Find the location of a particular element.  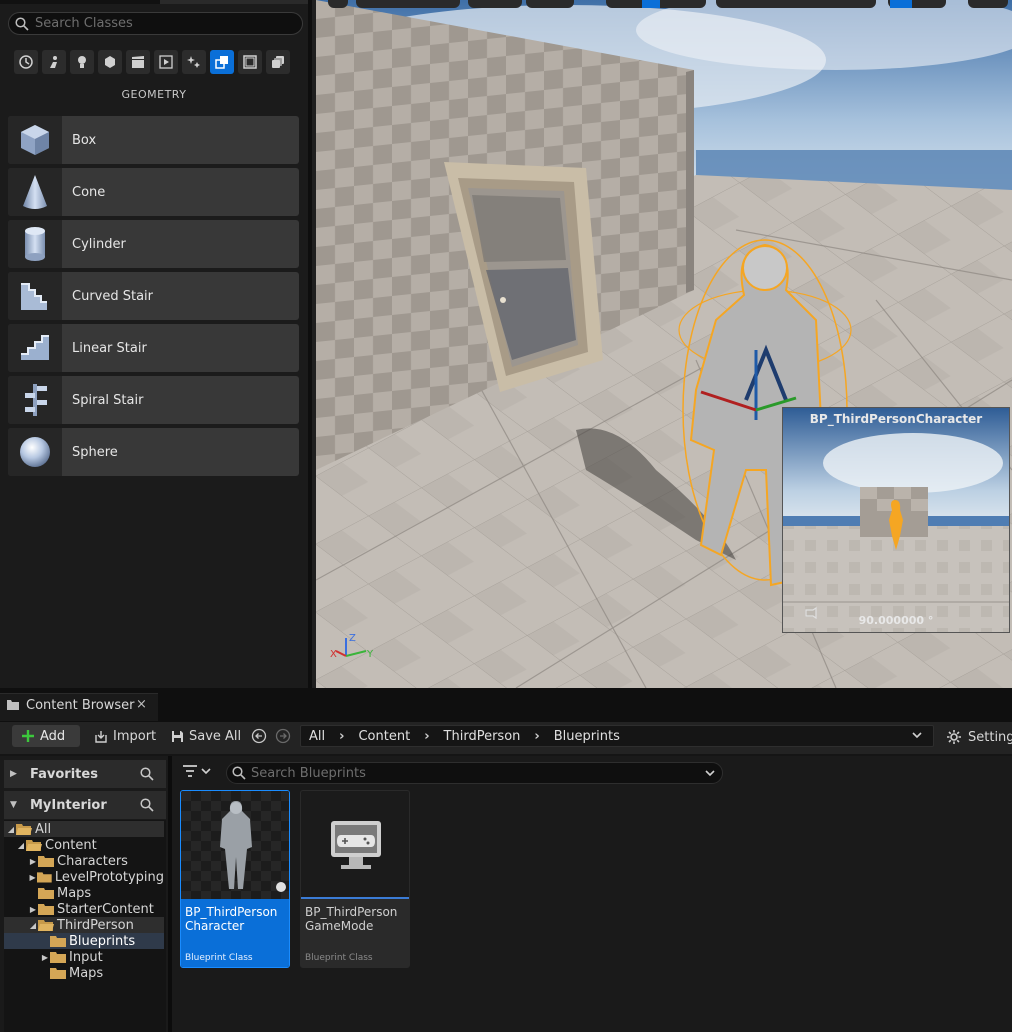

expanded-arrow-icon: ▼ is located at coordinates (13, 805).